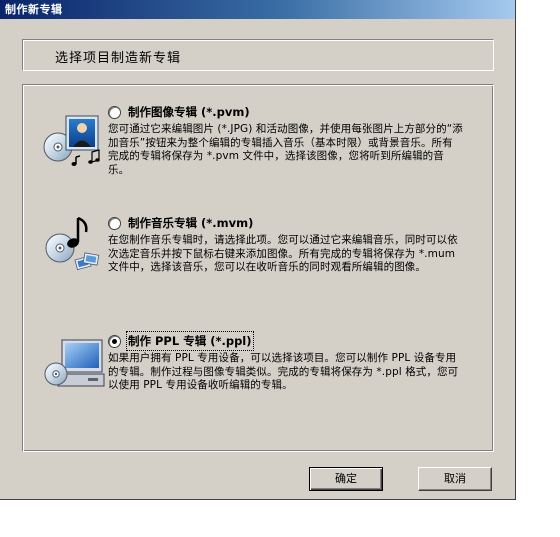 The width and height of the screenshot is (560, 537). What do you see at coordinates (114, 112) in the screenshot?
I see `radio-photo-album` at bounding box center [114, 112].